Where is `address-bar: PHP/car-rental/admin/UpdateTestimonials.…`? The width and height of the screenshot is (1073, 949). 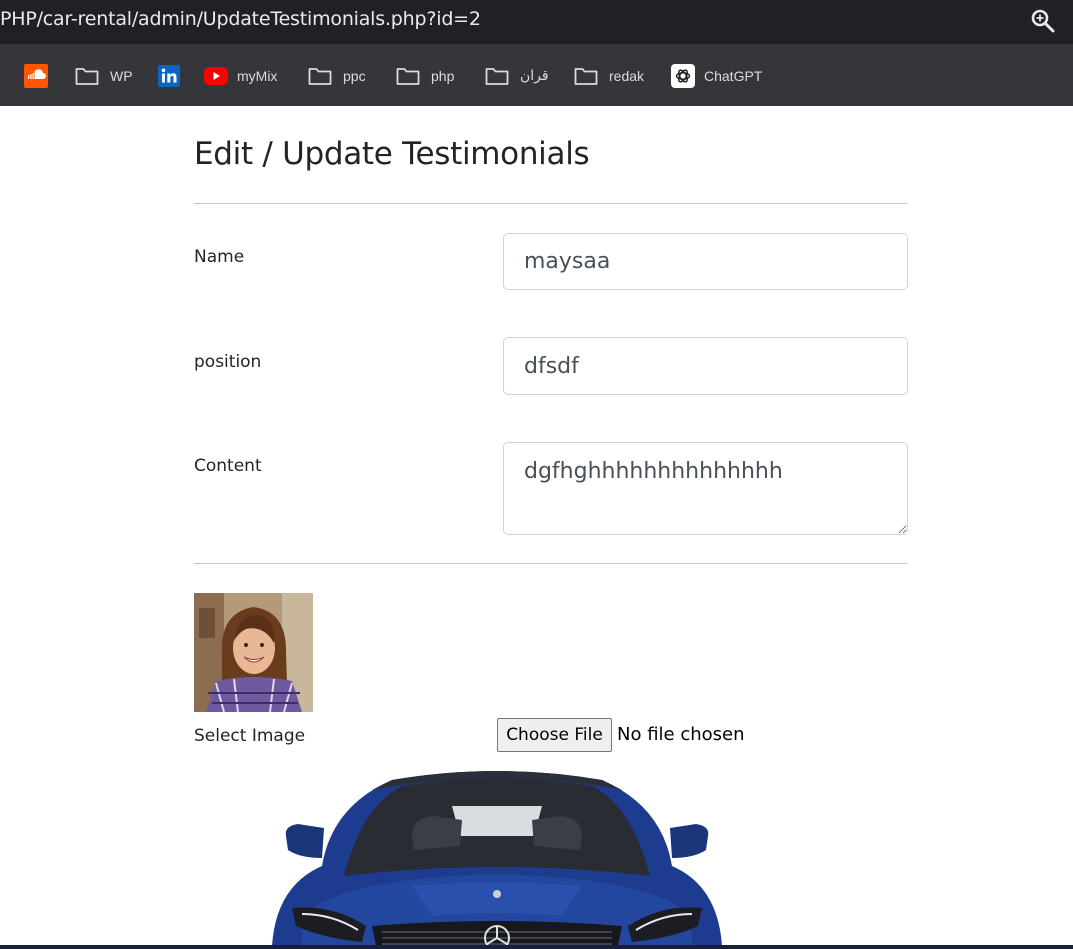
address-bar: PHP/car-rental/admin/UpdateTestimonials.… is located at coordinates (536, 22).